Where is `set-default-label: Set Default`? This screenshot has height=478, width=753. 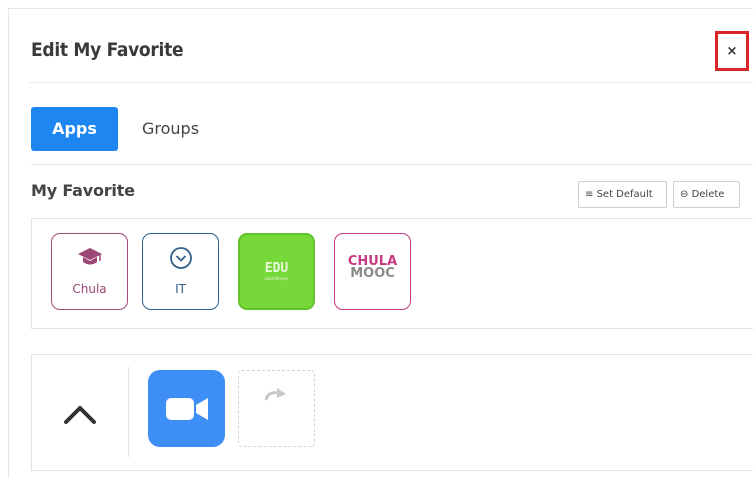
set-default-label: Set Default is located at coordinates (624, 194).